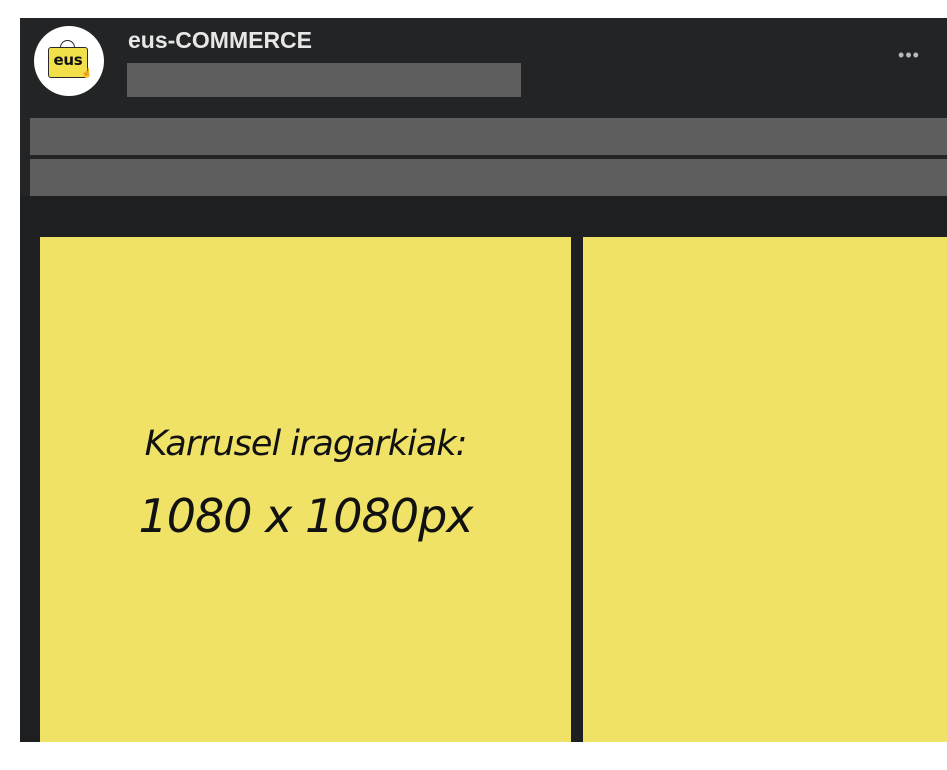 This screenshot has width=947, height=770. Describe the element at coordinates (87, 73) in the screenshot. I see `cursor-icon: ☝` at that location.